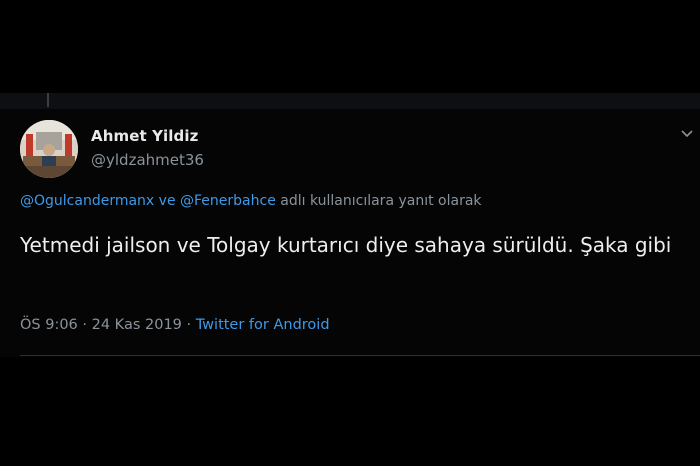 The image size is (700, 466). What do you see at coordinates (378, 201) in the screenshot?
I see `reply-suffix: adlı kullanıcılara yanıt olarak` at bounding box center [378, 201].